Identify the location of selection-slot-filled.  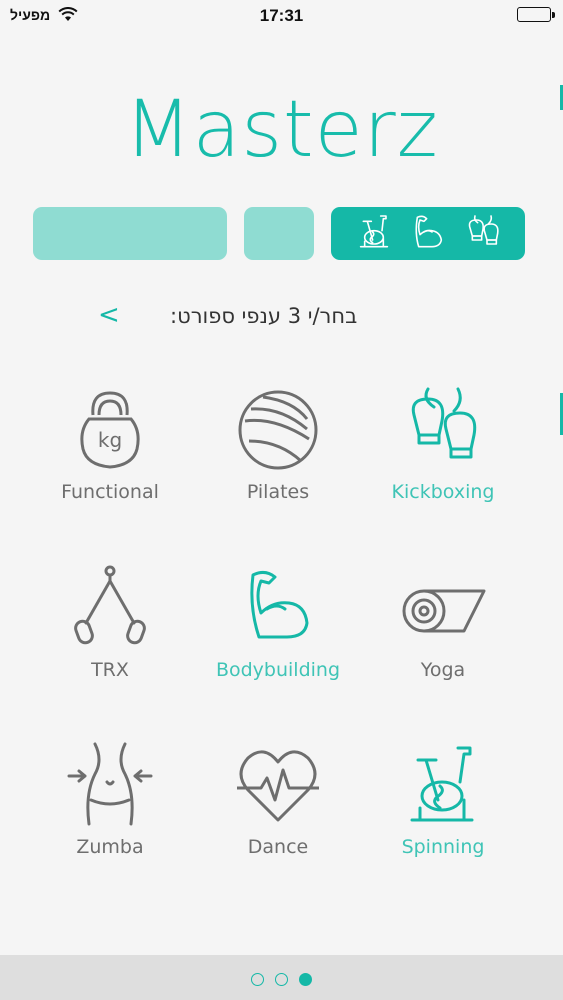
(428, 233).